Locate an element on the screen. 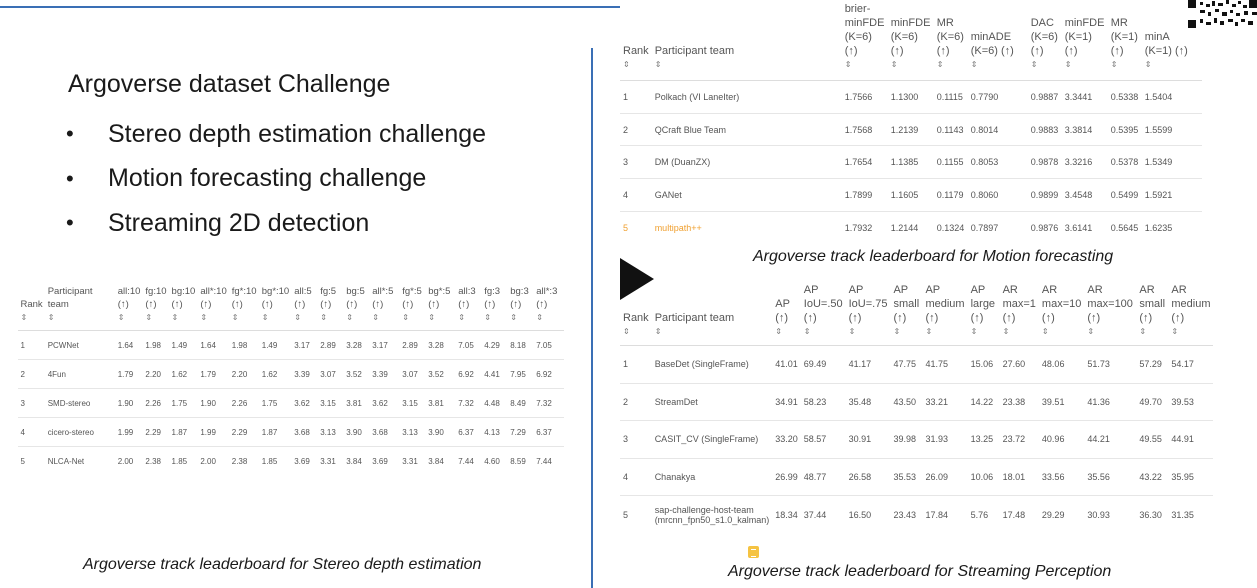 Image resolution: width=1257 pixels, height=588 pixels. metric-cell: 3.28 is located at coordinates (436, 345).